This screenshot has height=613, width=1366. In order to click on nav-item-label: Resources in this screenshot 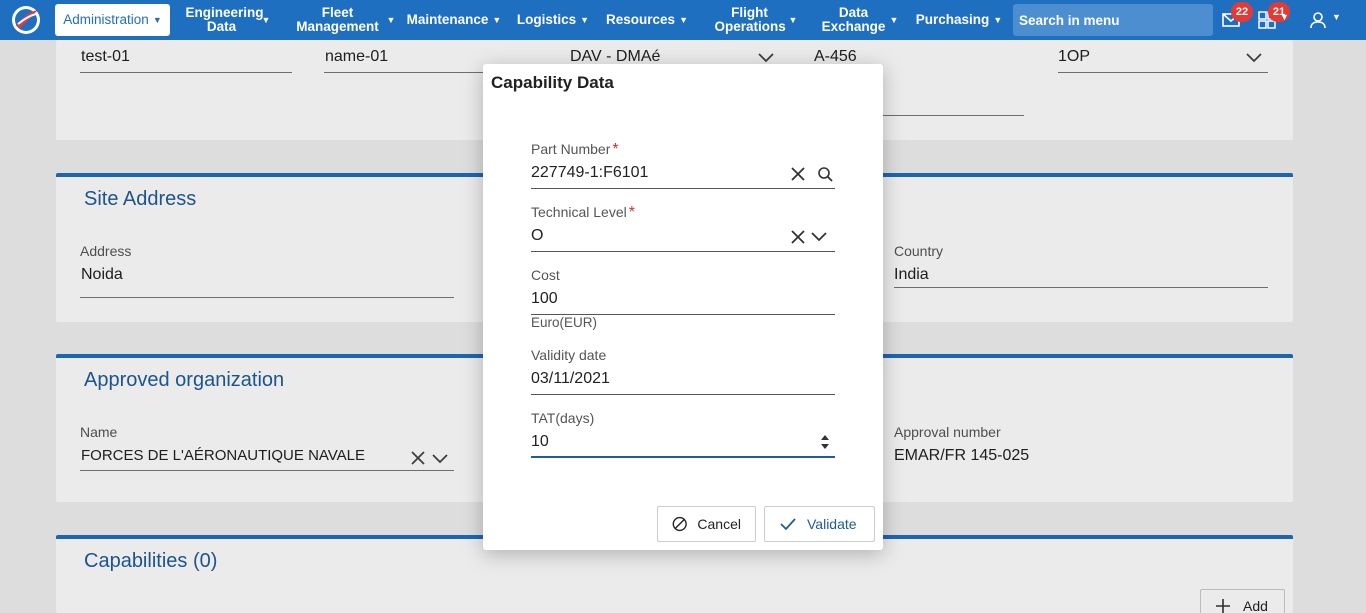, I will do `click(641, 19)`.